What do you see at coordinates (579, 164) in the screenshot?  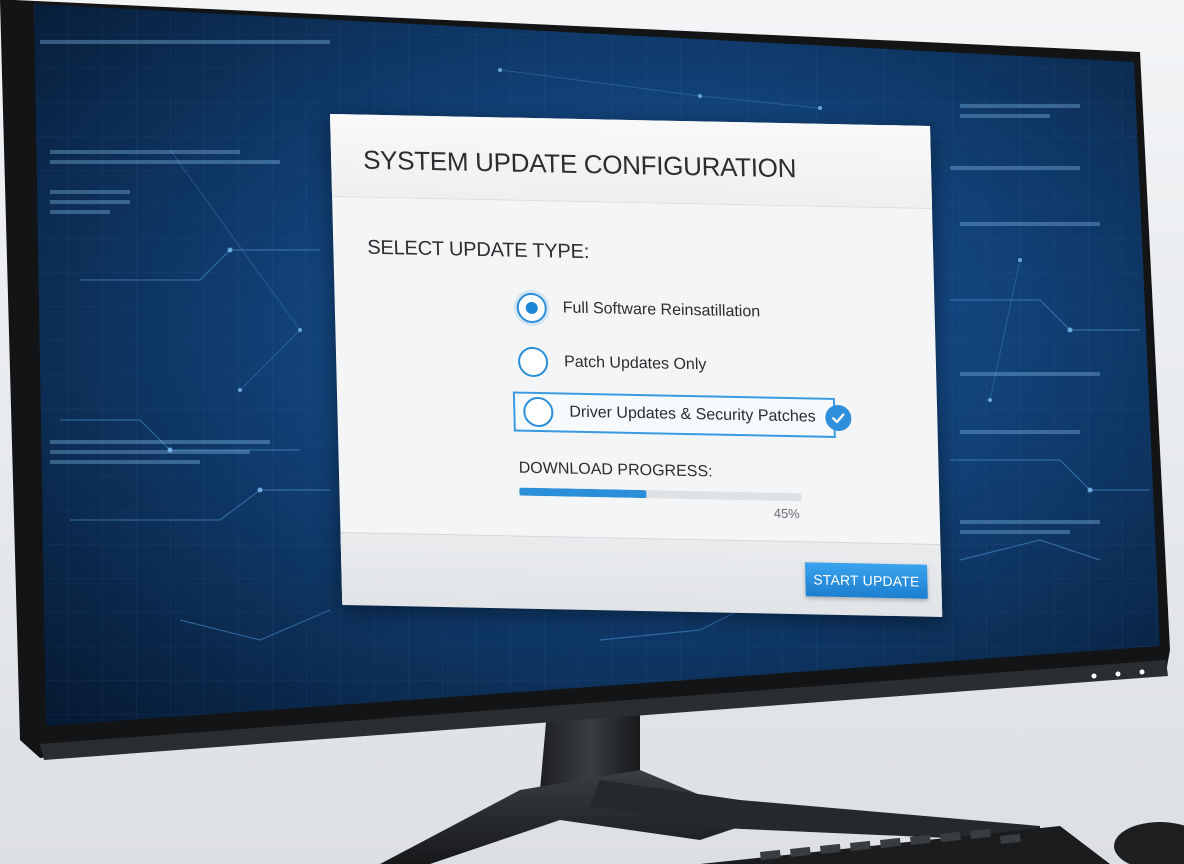 I see `dialog-title: SYSTEM UPDATE CONFIGURATION` at bounding box center [579, 164].